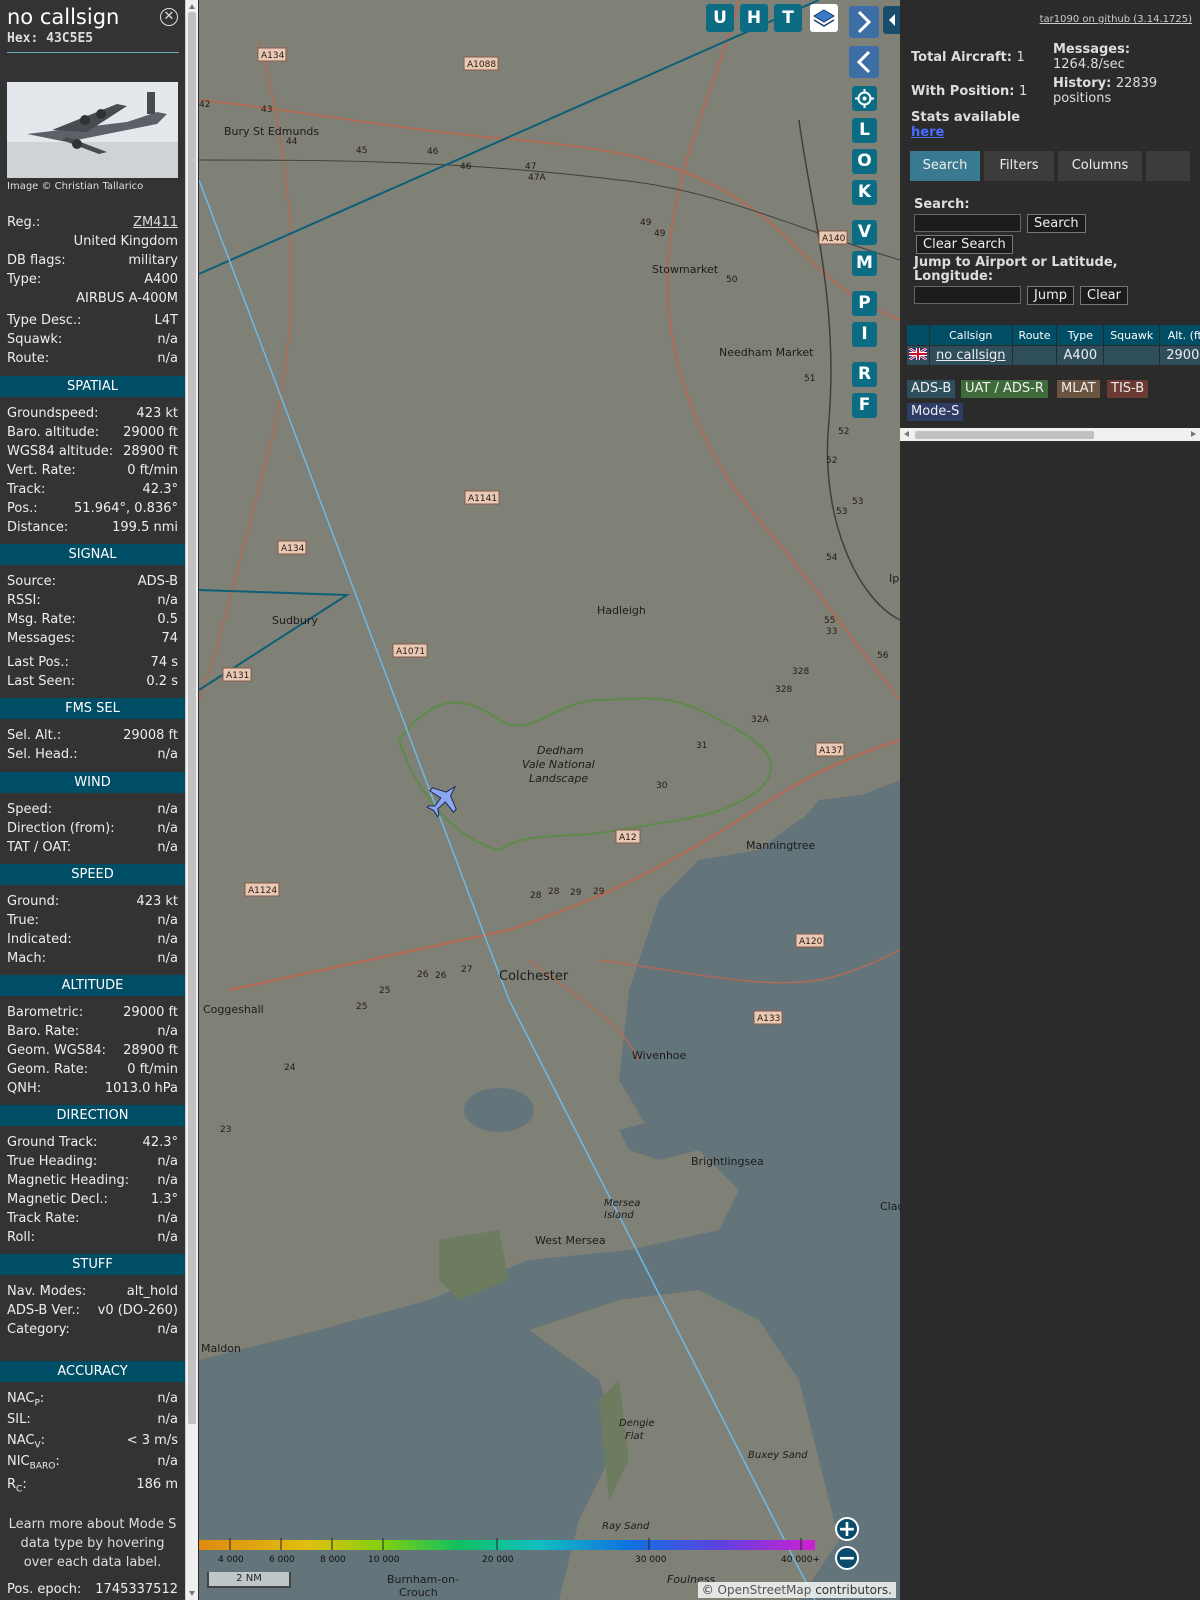 The height and width of the screenshot is (1600, 1200). Describe the element at coordinates (1019, 166) in the screenshot. I see `tab-filters: Filters` at that location.